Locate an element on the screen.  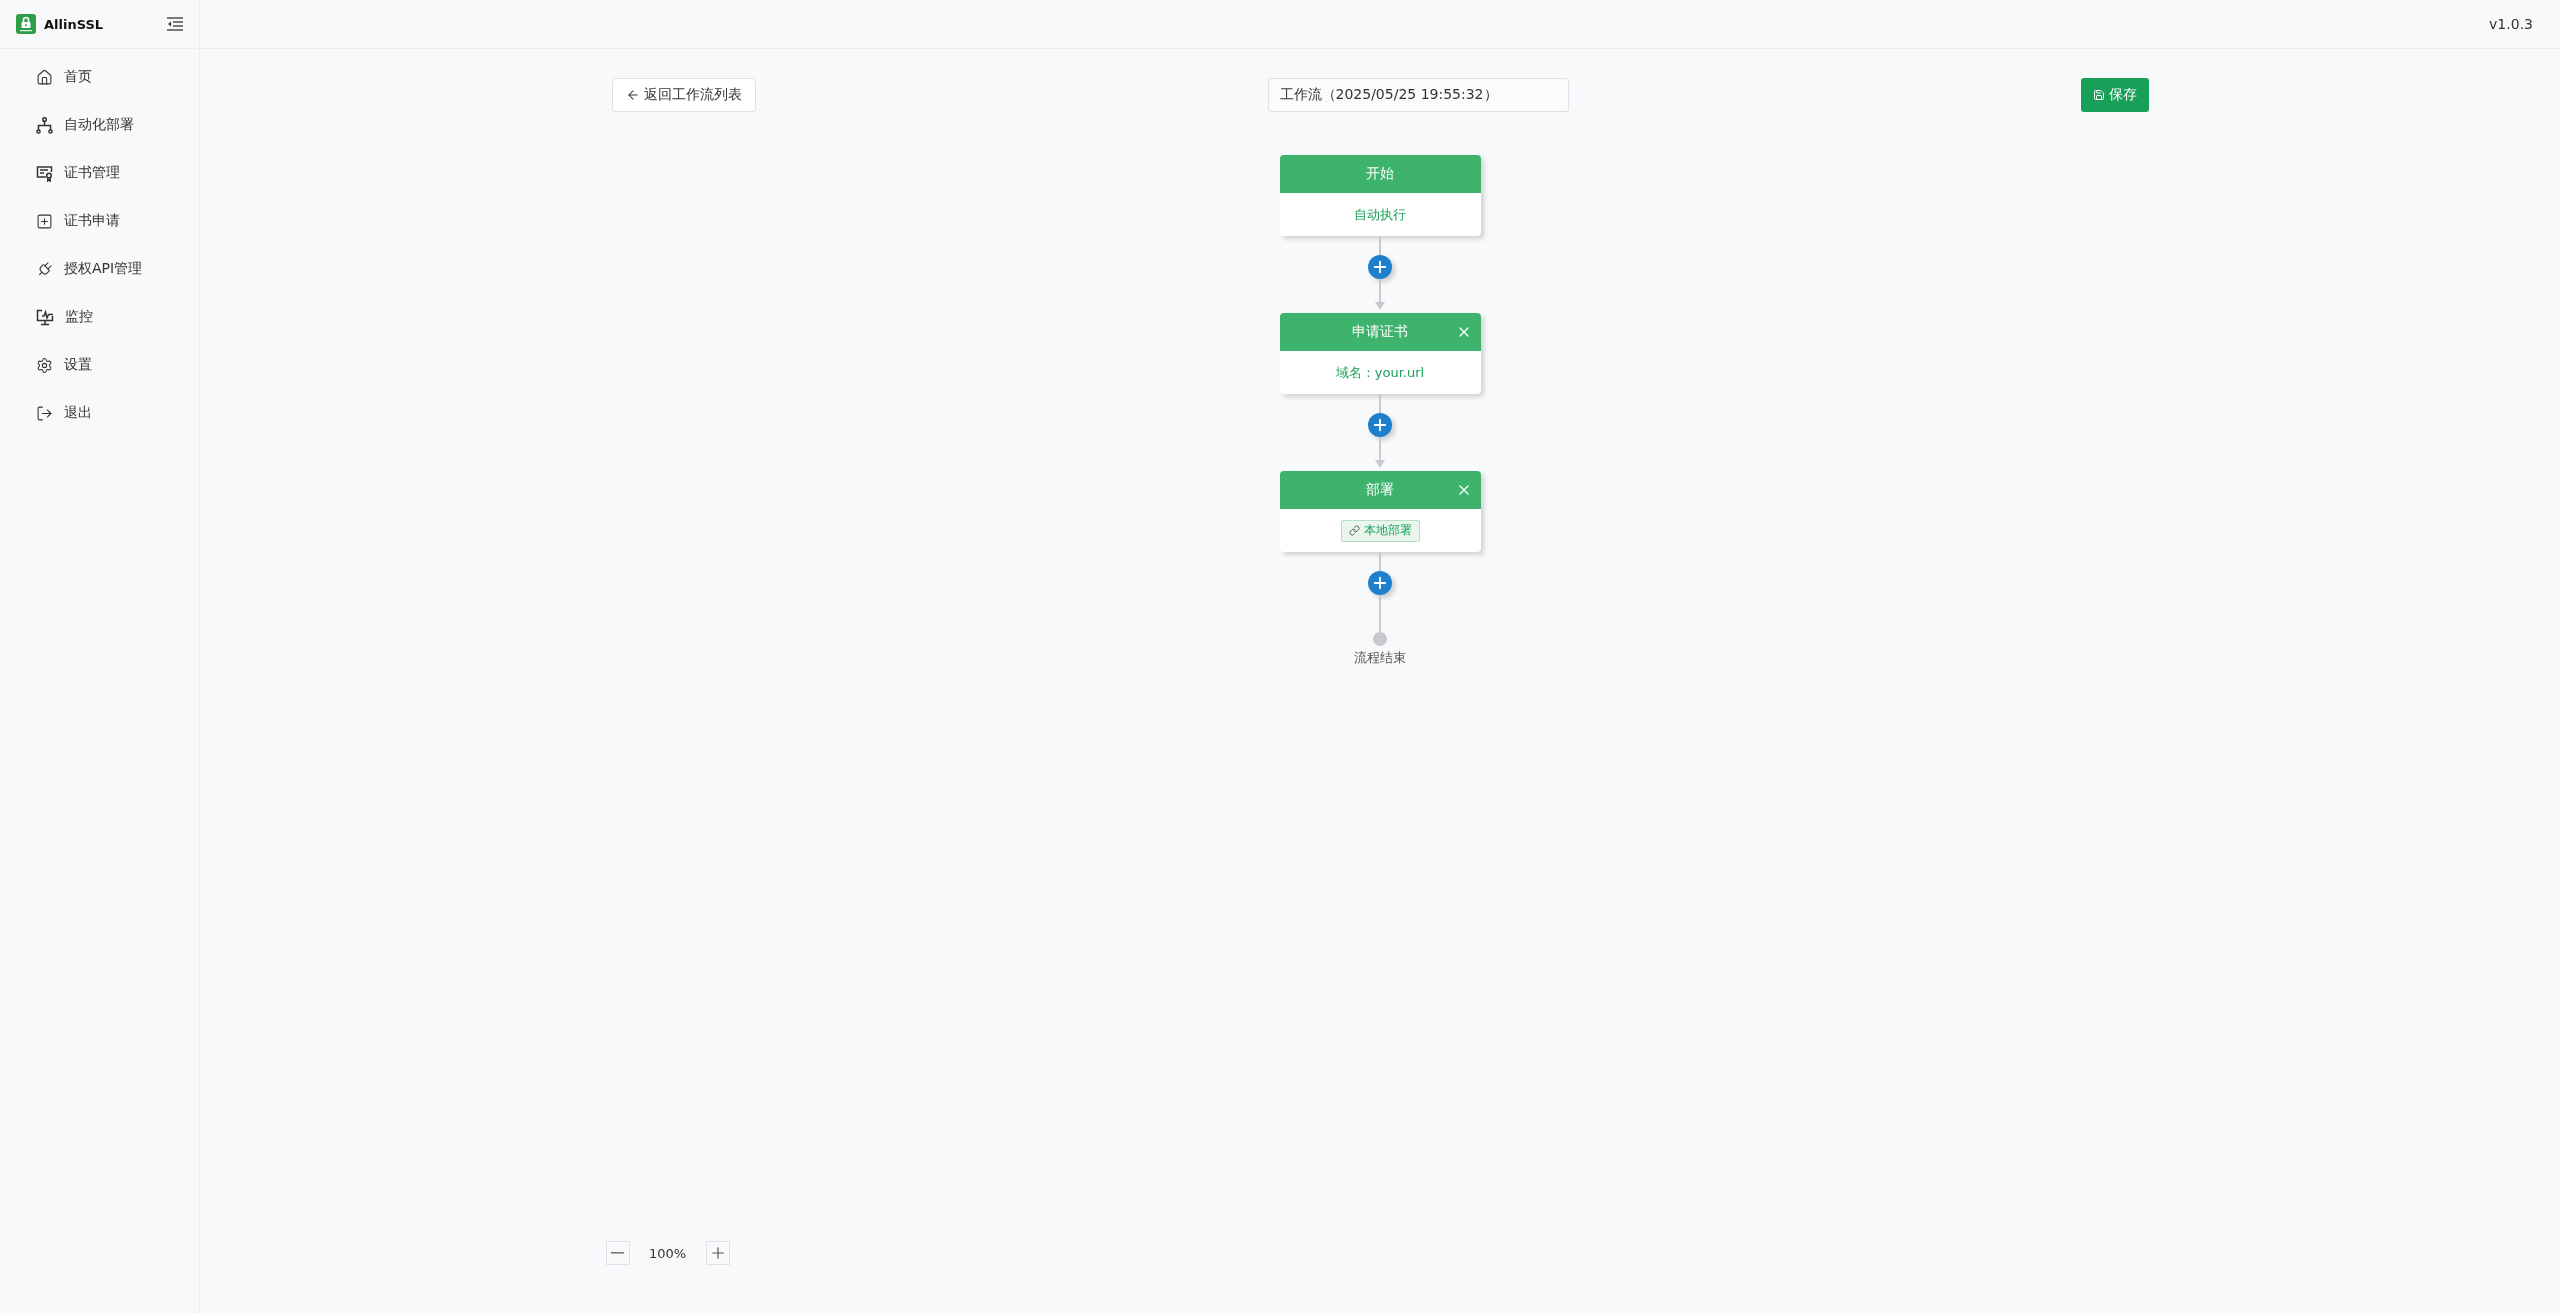
certificate-icon is located at coordinates (44, 173).